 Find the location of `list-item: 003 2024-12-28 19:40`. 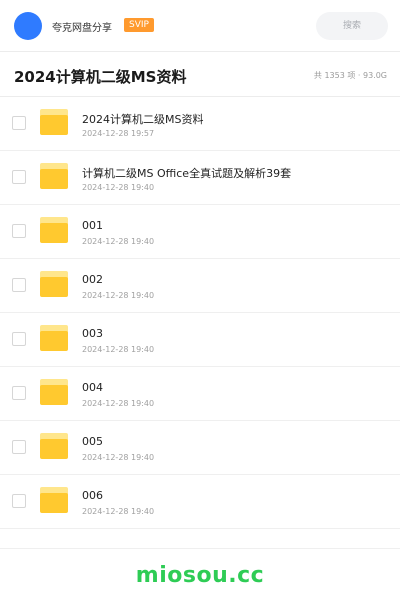

list-item: 003 2024-12-28 19:40 is located at coordinates (200, 340).